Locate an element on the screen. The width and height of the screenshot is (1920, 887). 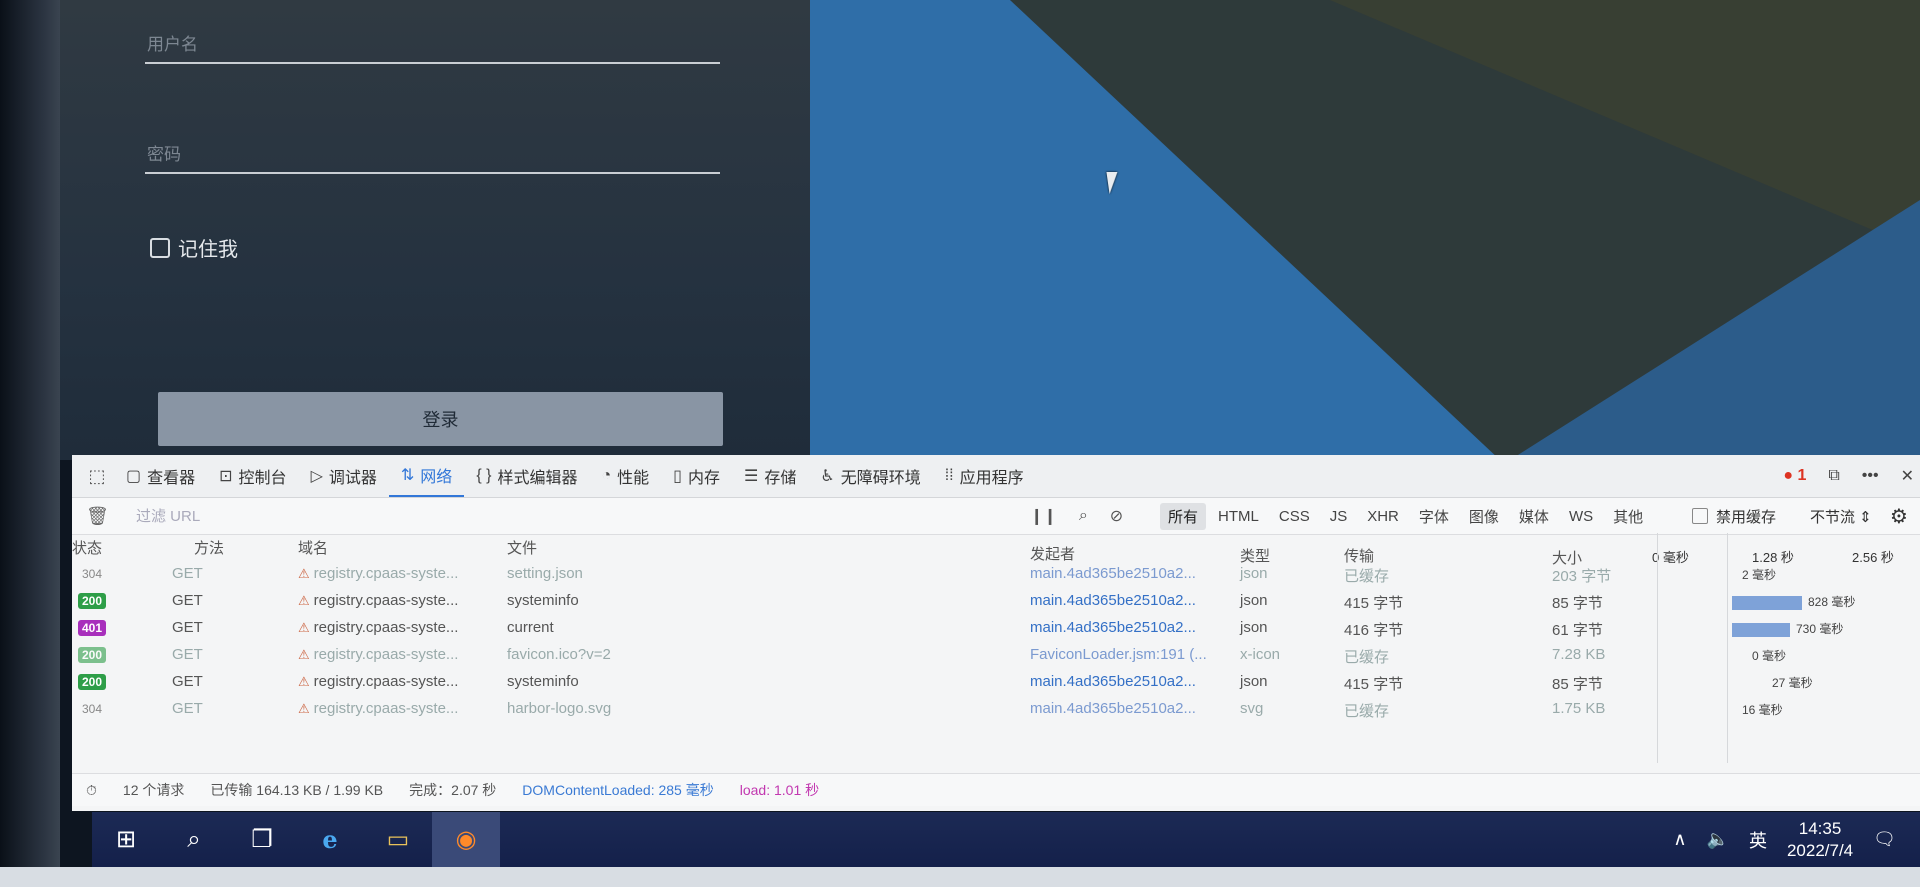
tab-debugger: ▷ 调试器 is located at coordinates (344, 476).